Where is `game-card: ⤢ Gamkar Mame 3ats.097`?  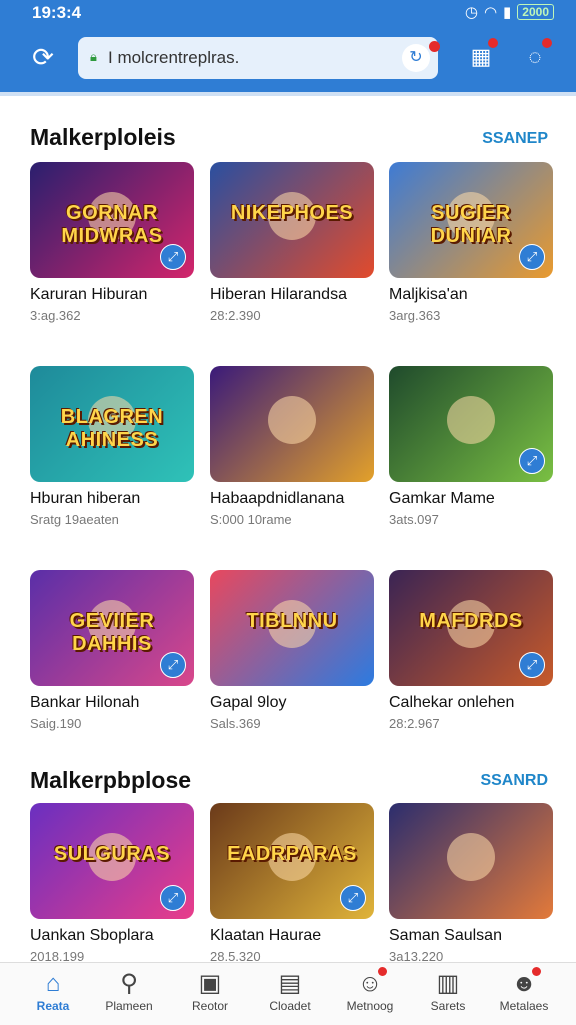
game-card: ⤢ Gamkar Mame 3ats.097 is located at coordinates (471, 446).